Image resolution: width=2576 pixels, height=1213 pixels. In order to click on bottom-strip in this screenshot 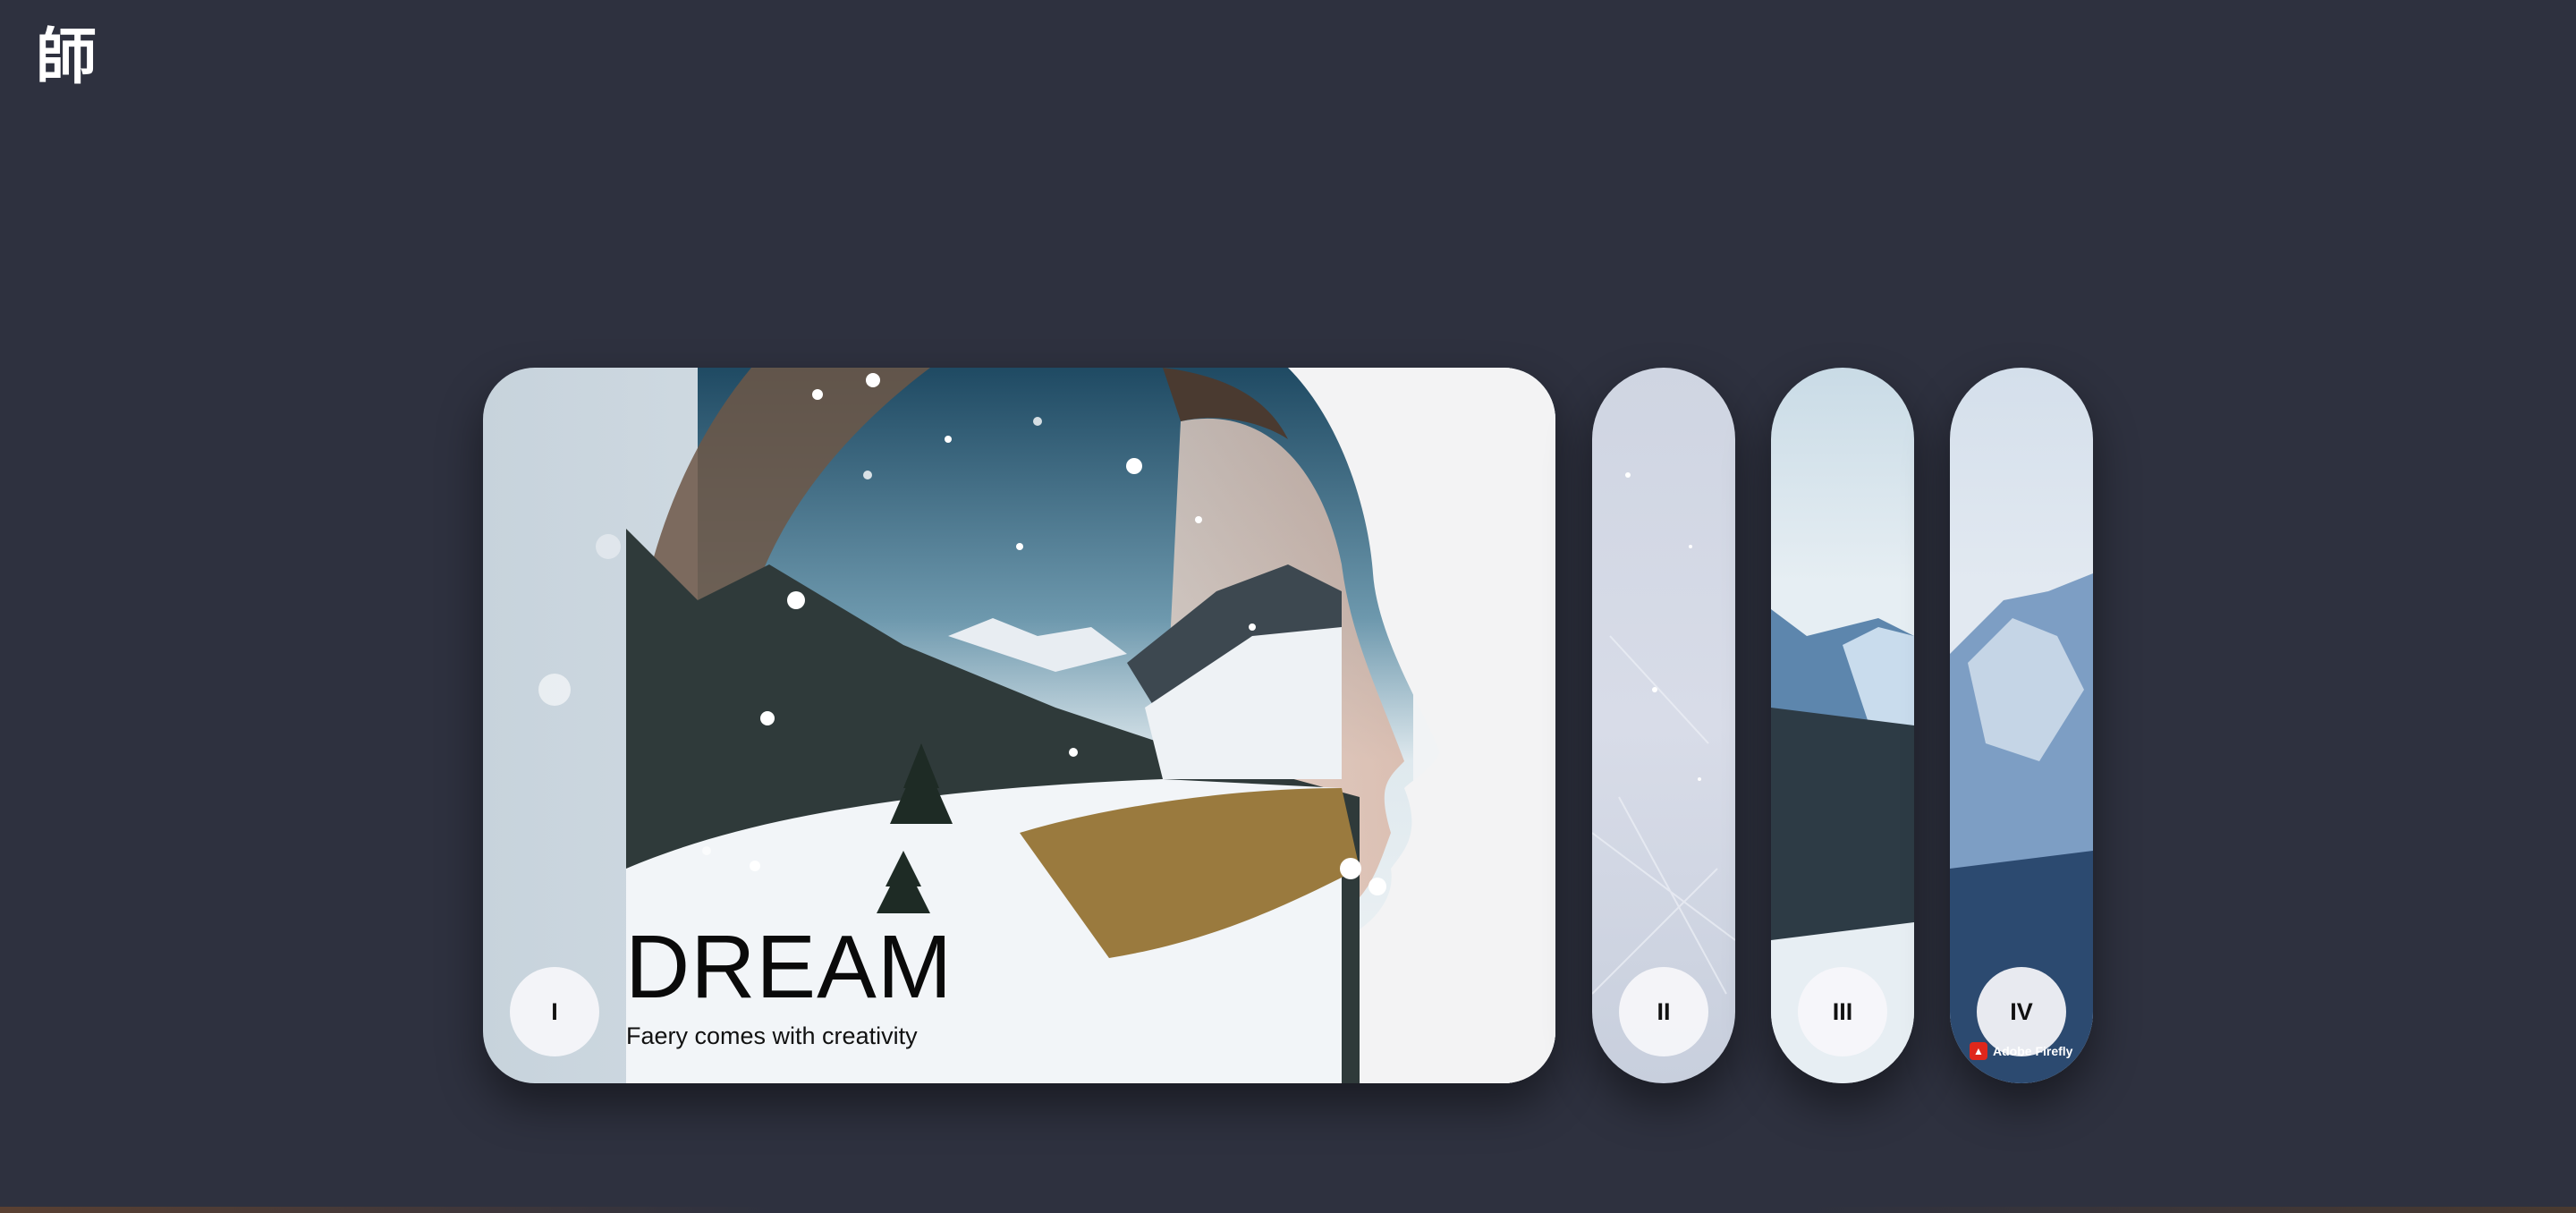, I will do `click(1288, 1210)`.